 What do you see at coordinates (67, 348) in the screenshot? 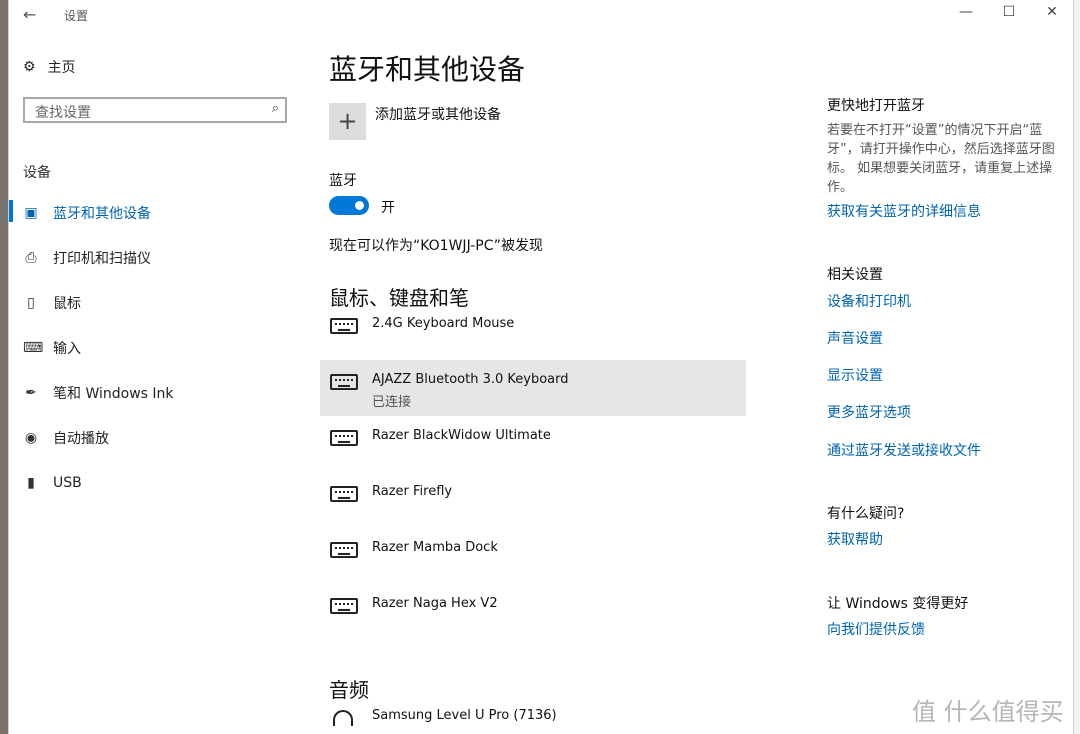
I see `sidebar-item-label: 输入` at bounding box center [67, 348].